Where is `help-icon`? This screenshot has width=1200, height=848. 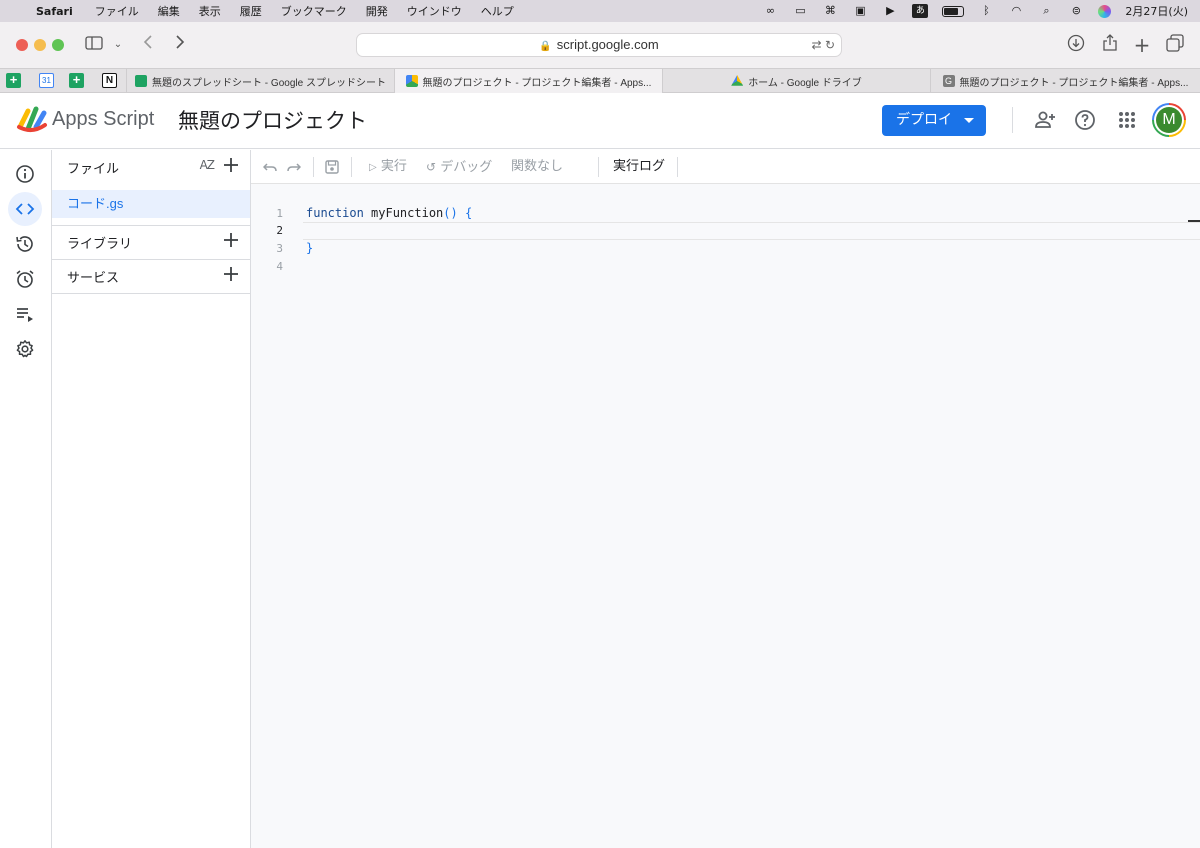
help-icon is located at coordinates (1085, 120).